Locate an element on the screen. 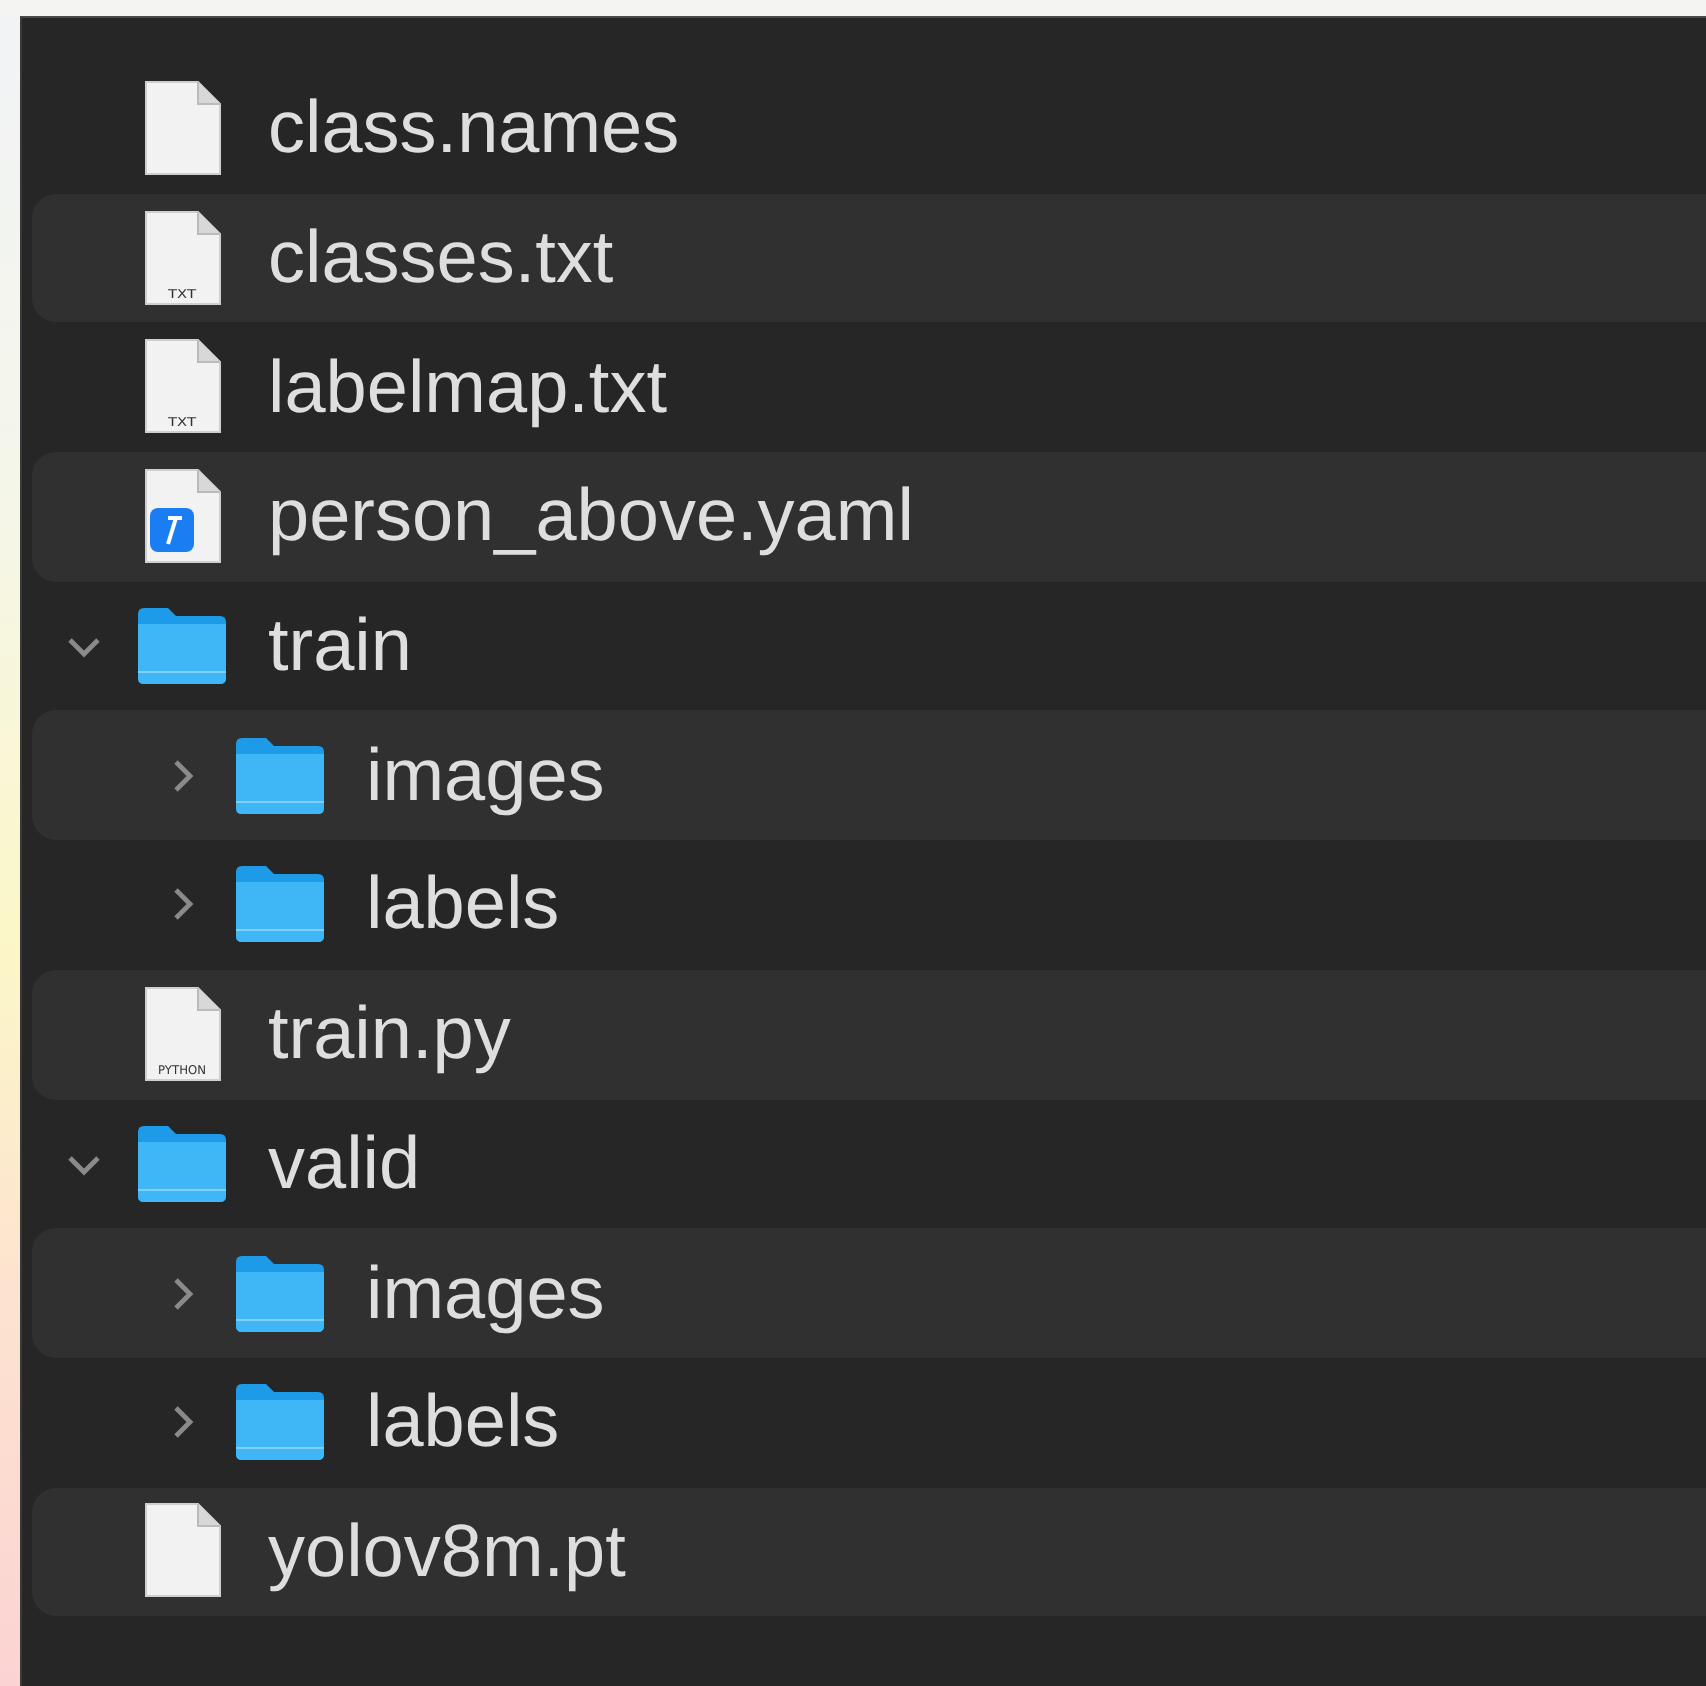  list-row: person_above.yaml is located at coordinates (869, 517).